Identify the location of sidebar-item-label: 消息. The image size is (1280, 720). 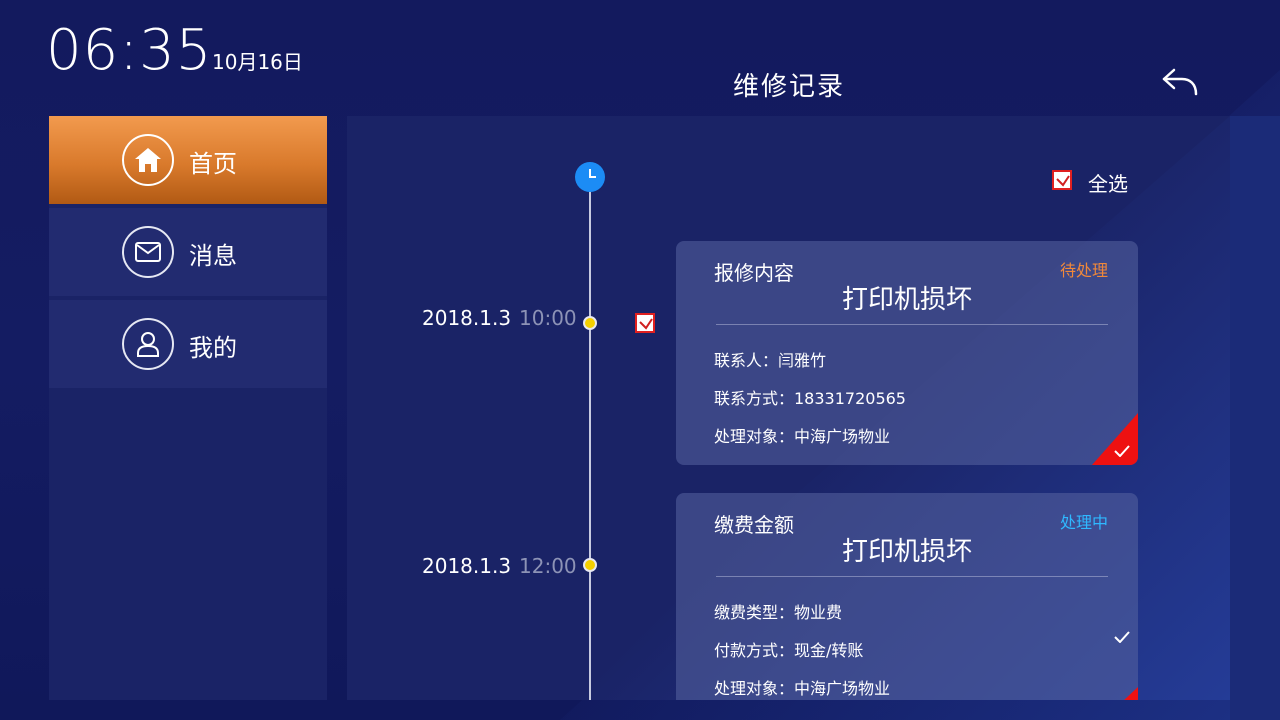
(213, 256).